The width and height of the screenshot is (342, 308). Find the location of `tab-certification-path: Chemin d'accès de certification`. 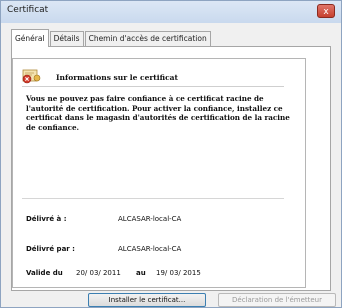

tab-certification-path: Chemin d'accès de certification is located at coordinates (147, 38).